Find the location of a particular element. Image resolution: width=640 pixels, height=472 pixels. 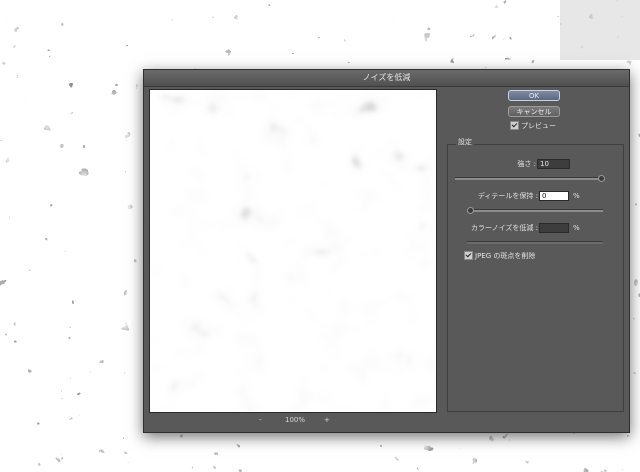

color-noise-unit: % is located at coordinates (576, 228).